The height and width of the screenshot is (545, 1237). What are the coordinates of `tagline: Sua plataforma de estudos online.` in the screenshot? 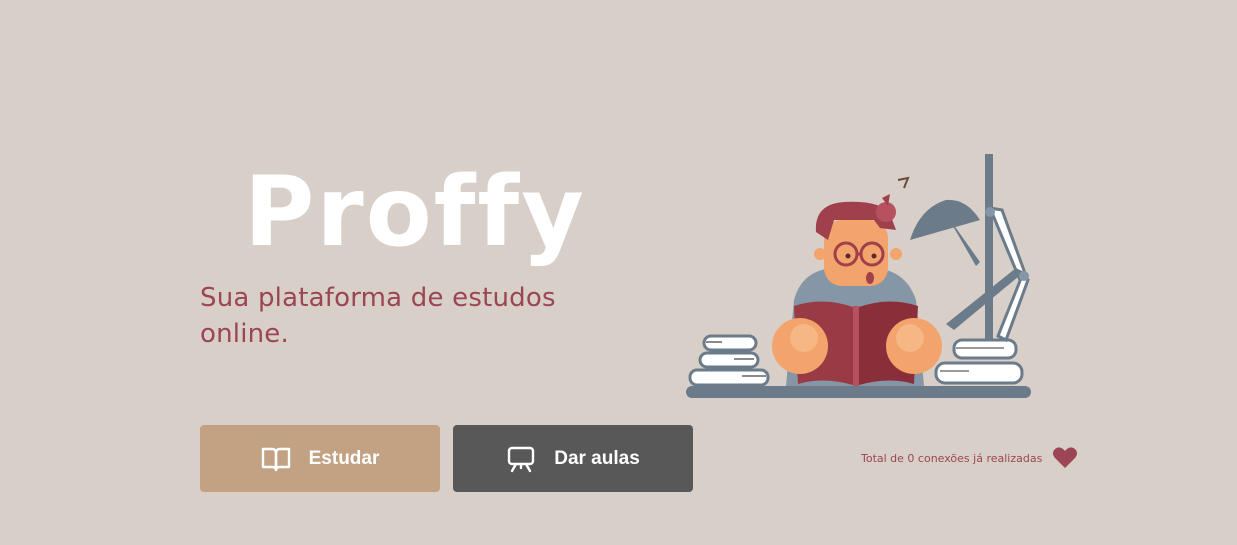 It's located at (378, 316).